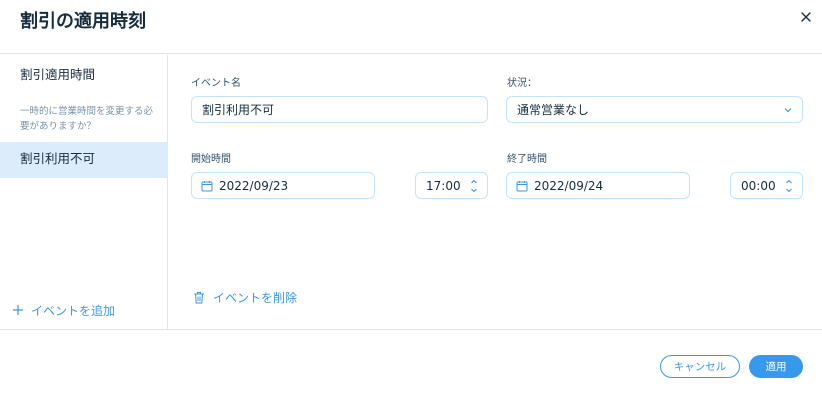 Image resolution: width=822 pixels, height=399 pixels. I want to click on delete-event-label: イベントを削除, so click(255, 298).